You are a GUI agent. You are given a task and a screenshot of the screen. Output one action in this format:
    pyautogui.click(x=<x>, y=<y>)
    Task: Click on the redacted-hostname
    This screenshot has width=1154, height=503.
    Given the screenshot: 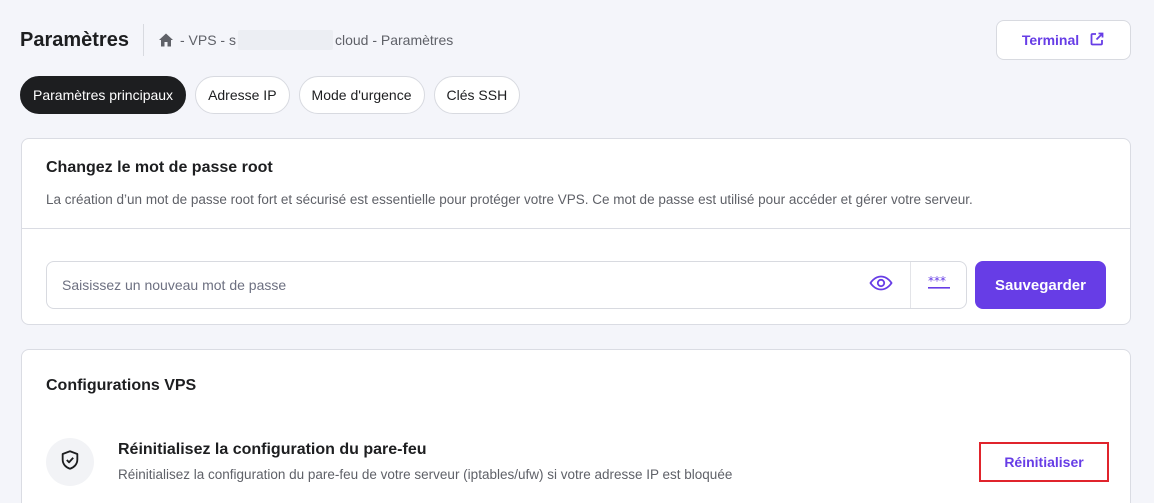 What is the action you would take?
    pyautogui.click(x=285, y=40)
    